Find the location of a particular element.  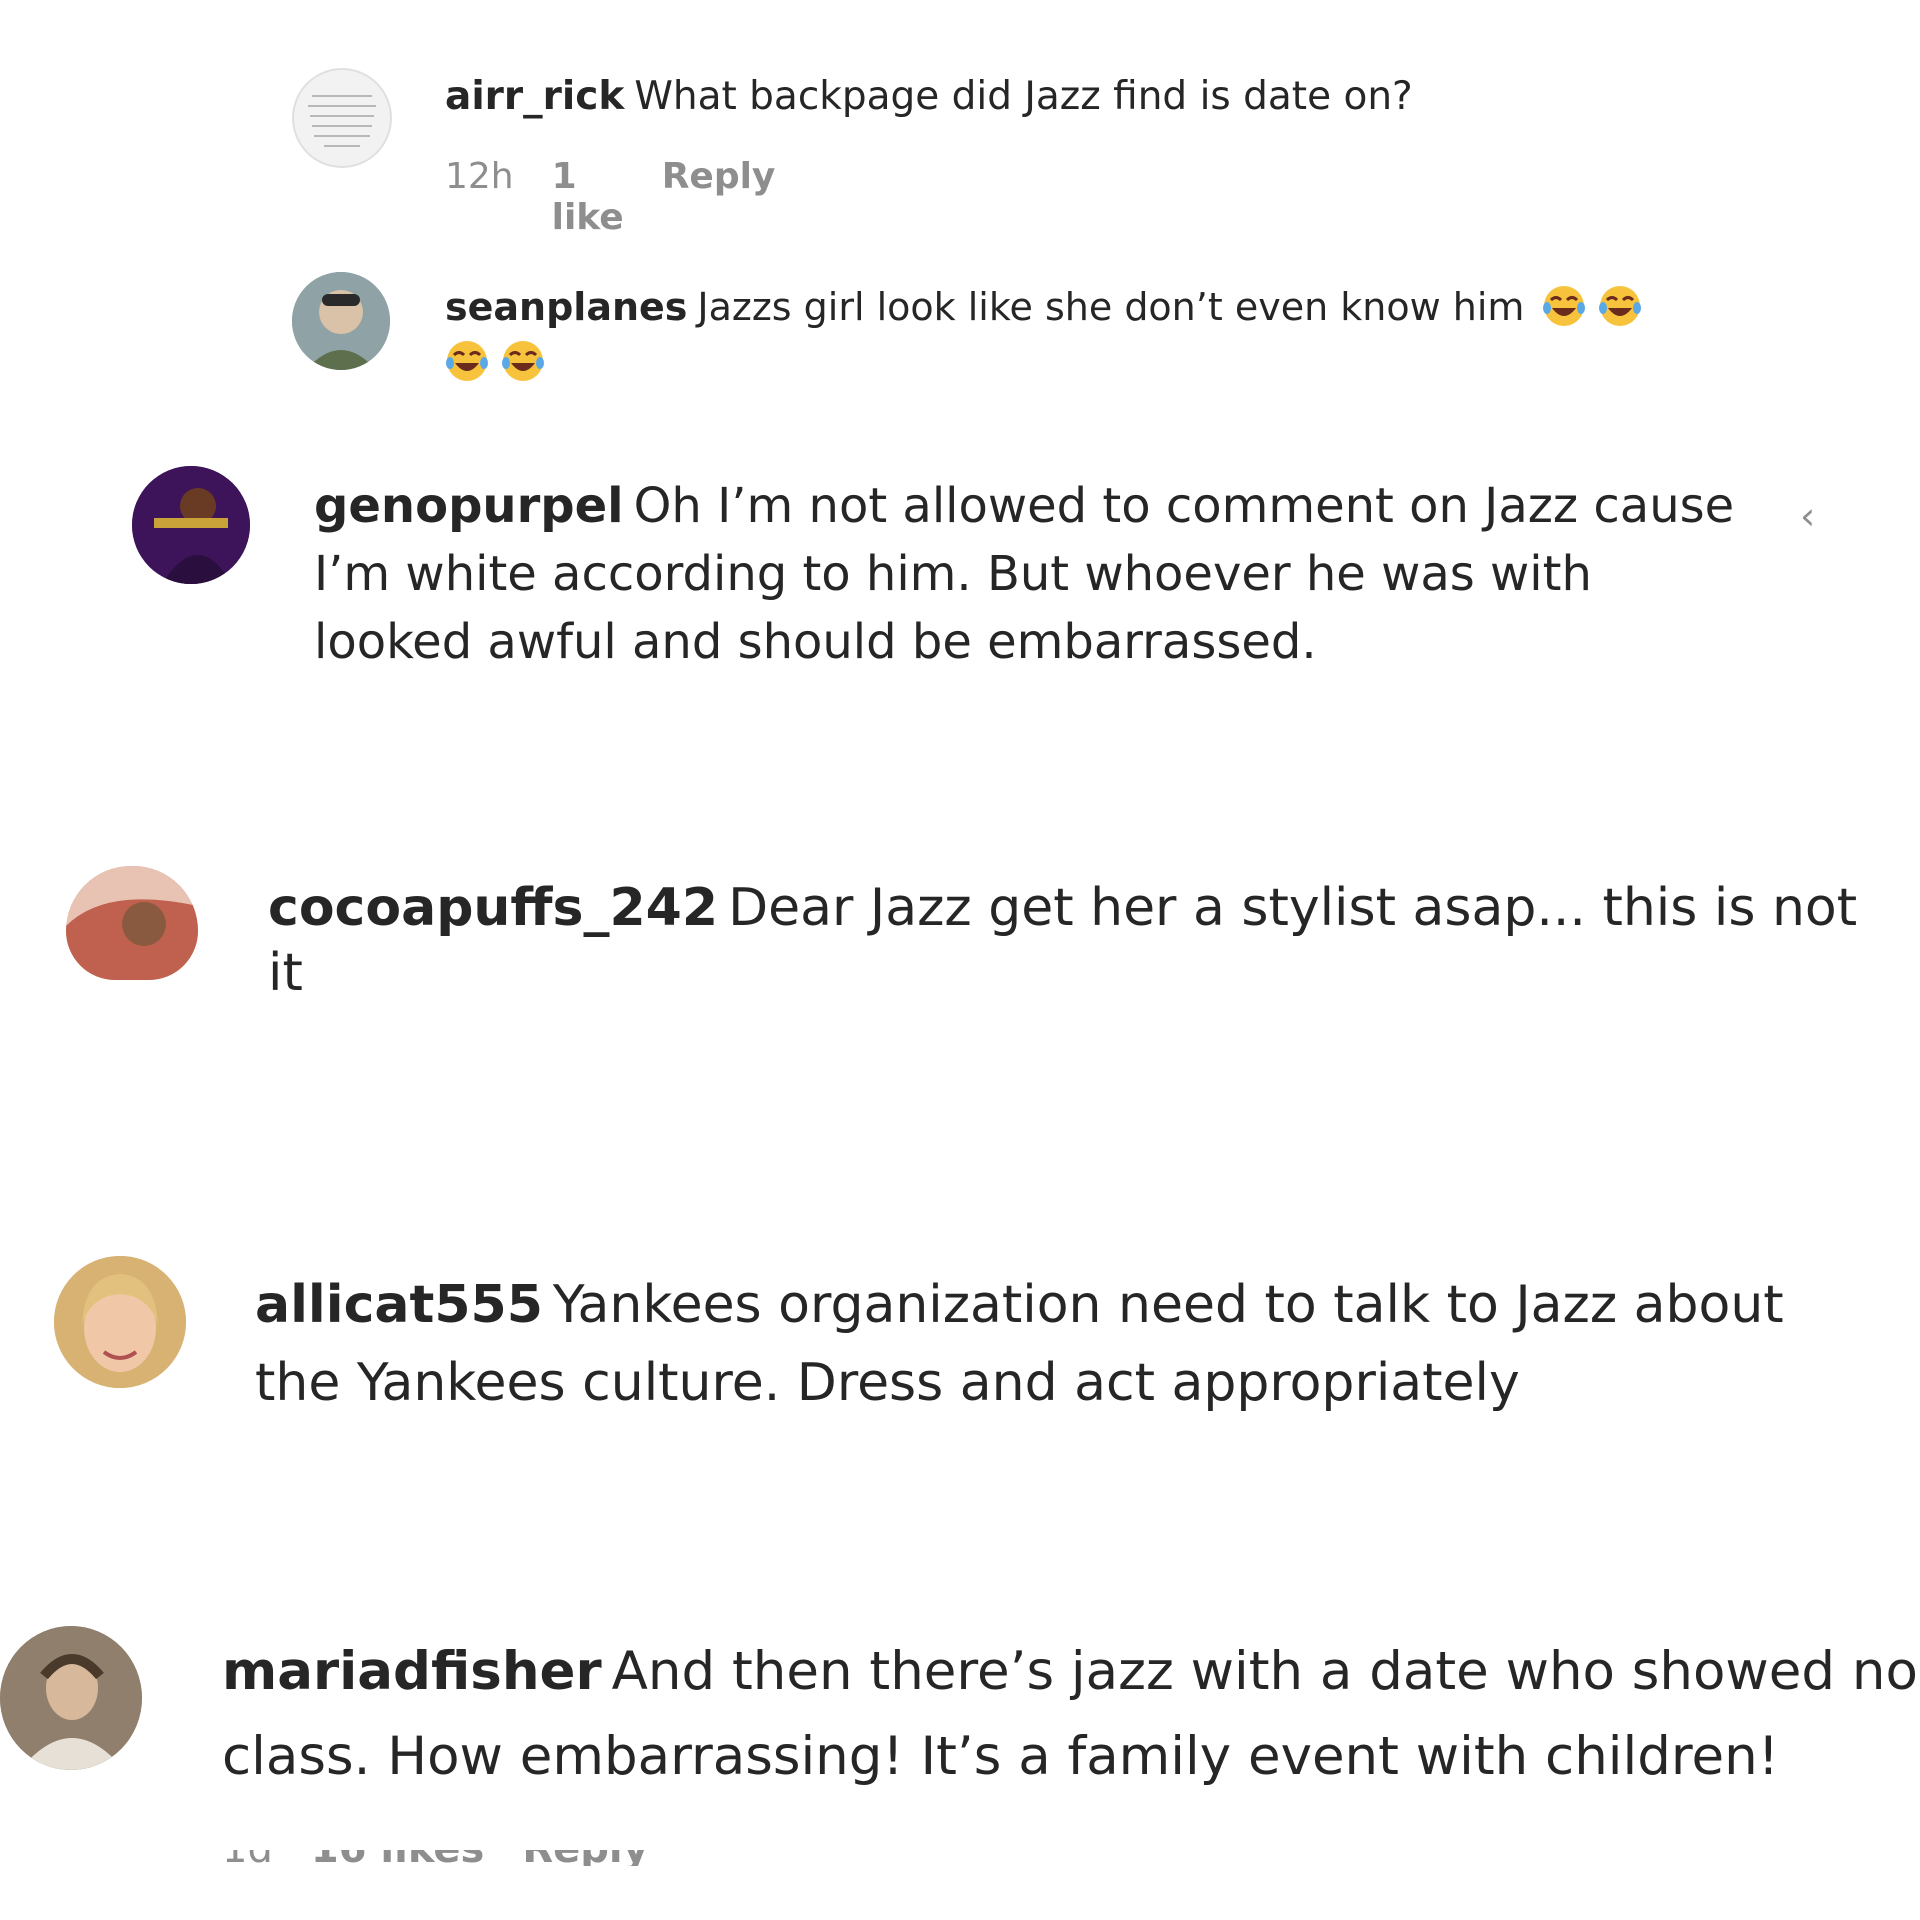

comment-meta: 12h 1 like Reply is located at coordinates (610, 197).